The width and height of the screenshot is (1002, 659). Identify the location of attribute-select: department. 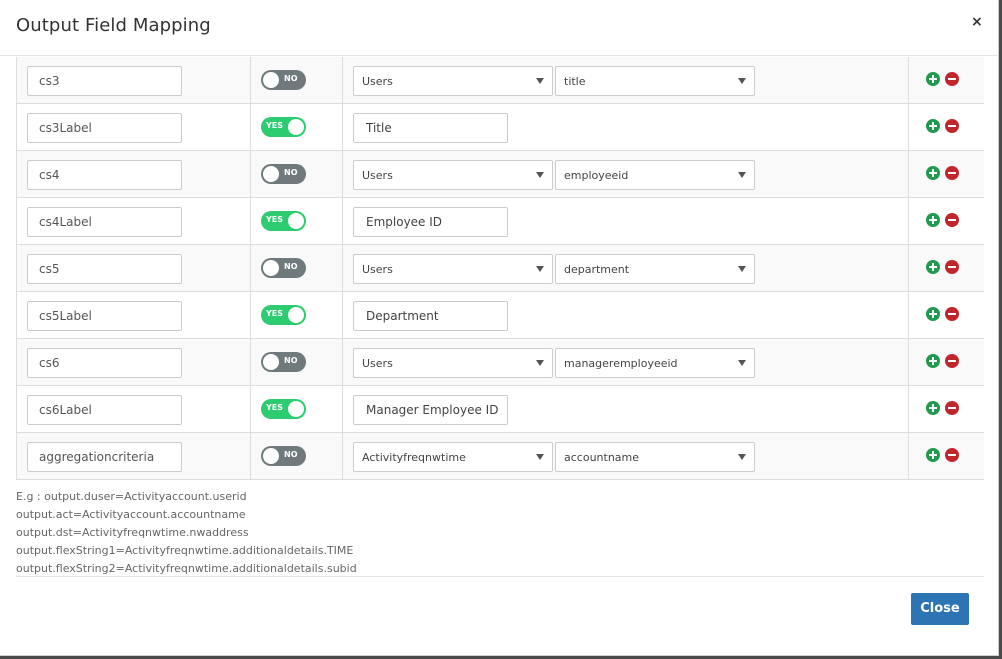
(655, 269).